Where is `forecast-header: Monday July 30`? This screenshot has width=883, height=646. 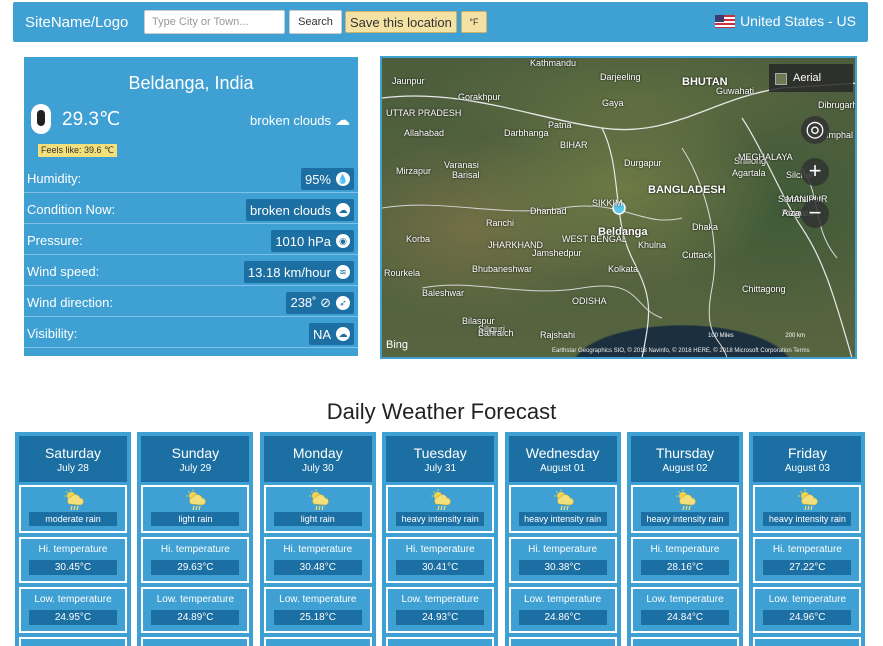 forecast-header: Monday July 30 is located at coordinates (317, 459).